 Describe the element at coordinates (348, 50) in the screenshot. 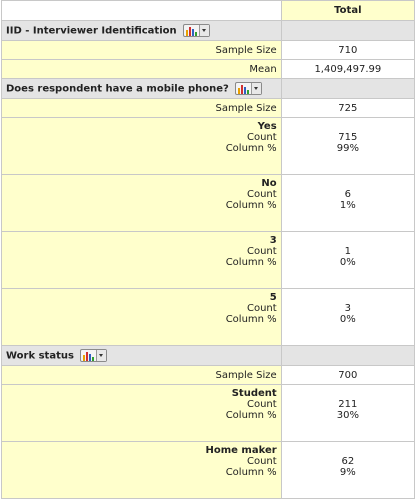

I see `row-value: 710` at that location.